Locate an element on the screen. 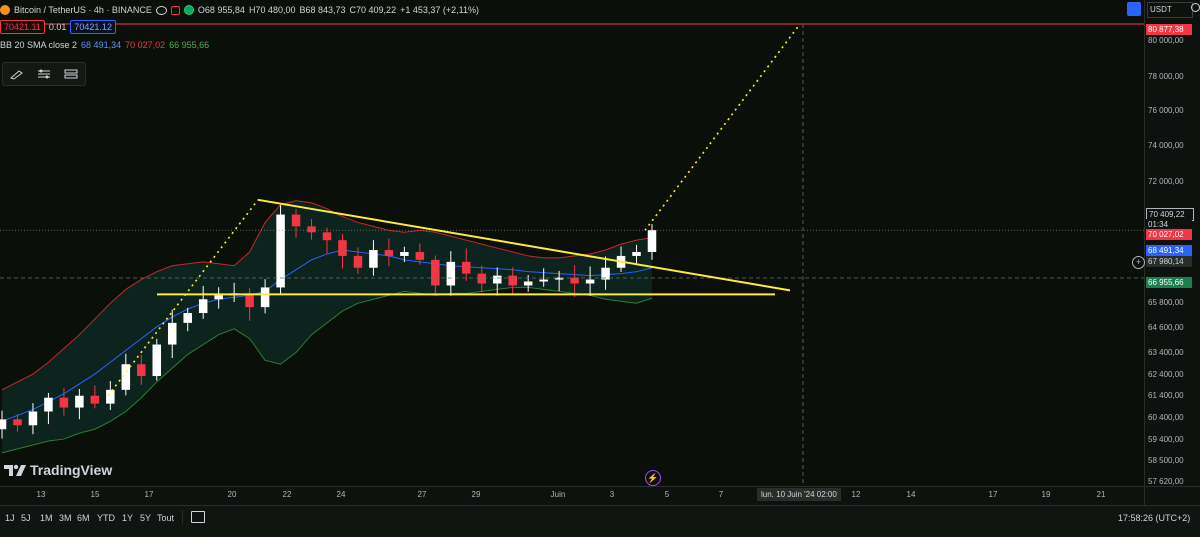  time-axis is located at coordinates (572, 496).